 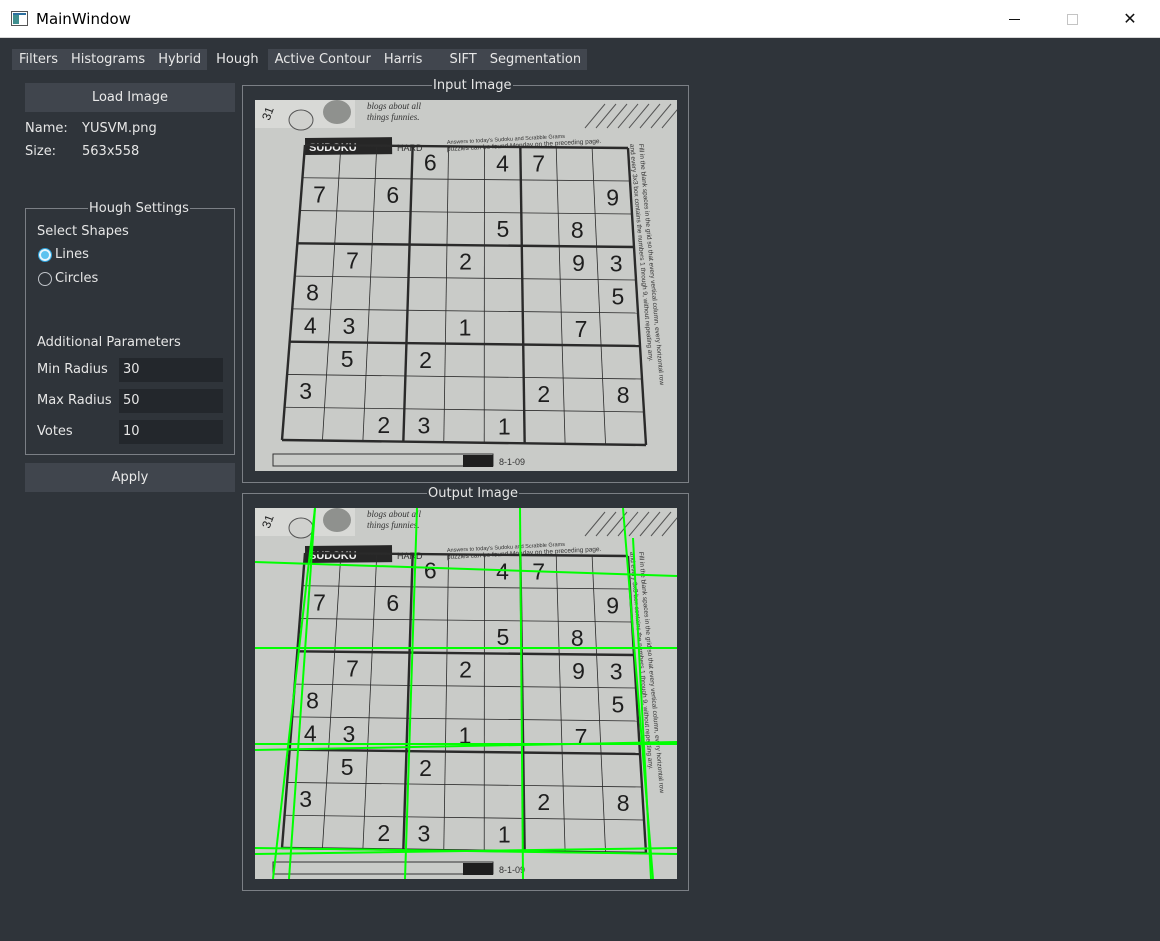 What do you see at coordinates (76, 278) in the screenshot?
I see `circles-label: Circles` at bounding box center [76, 278].